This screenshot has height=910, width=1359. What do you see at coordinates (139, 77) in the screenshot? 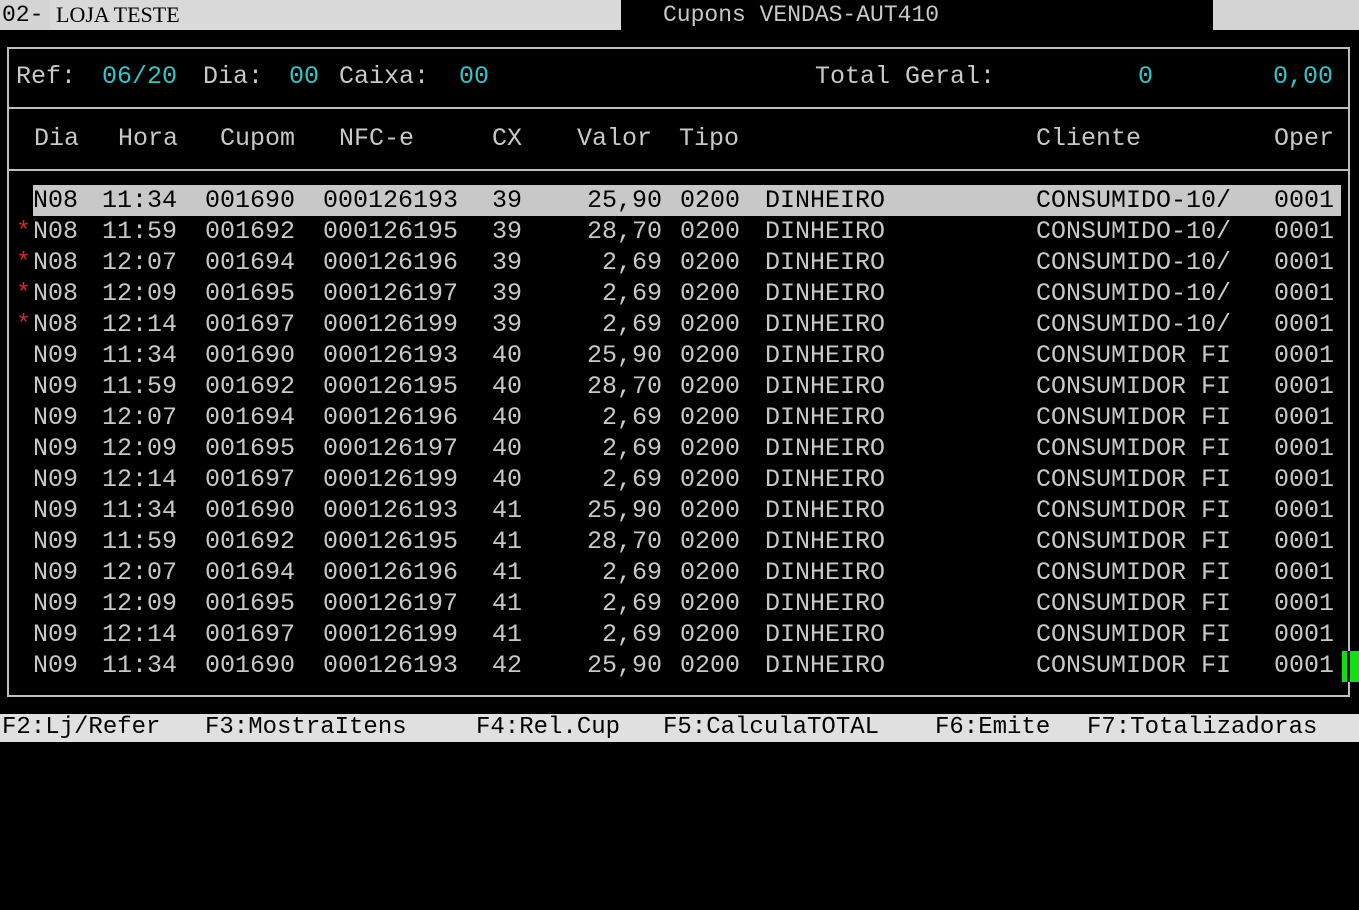
I see `ref-value: 06/20` at bounding box center [139, 77].